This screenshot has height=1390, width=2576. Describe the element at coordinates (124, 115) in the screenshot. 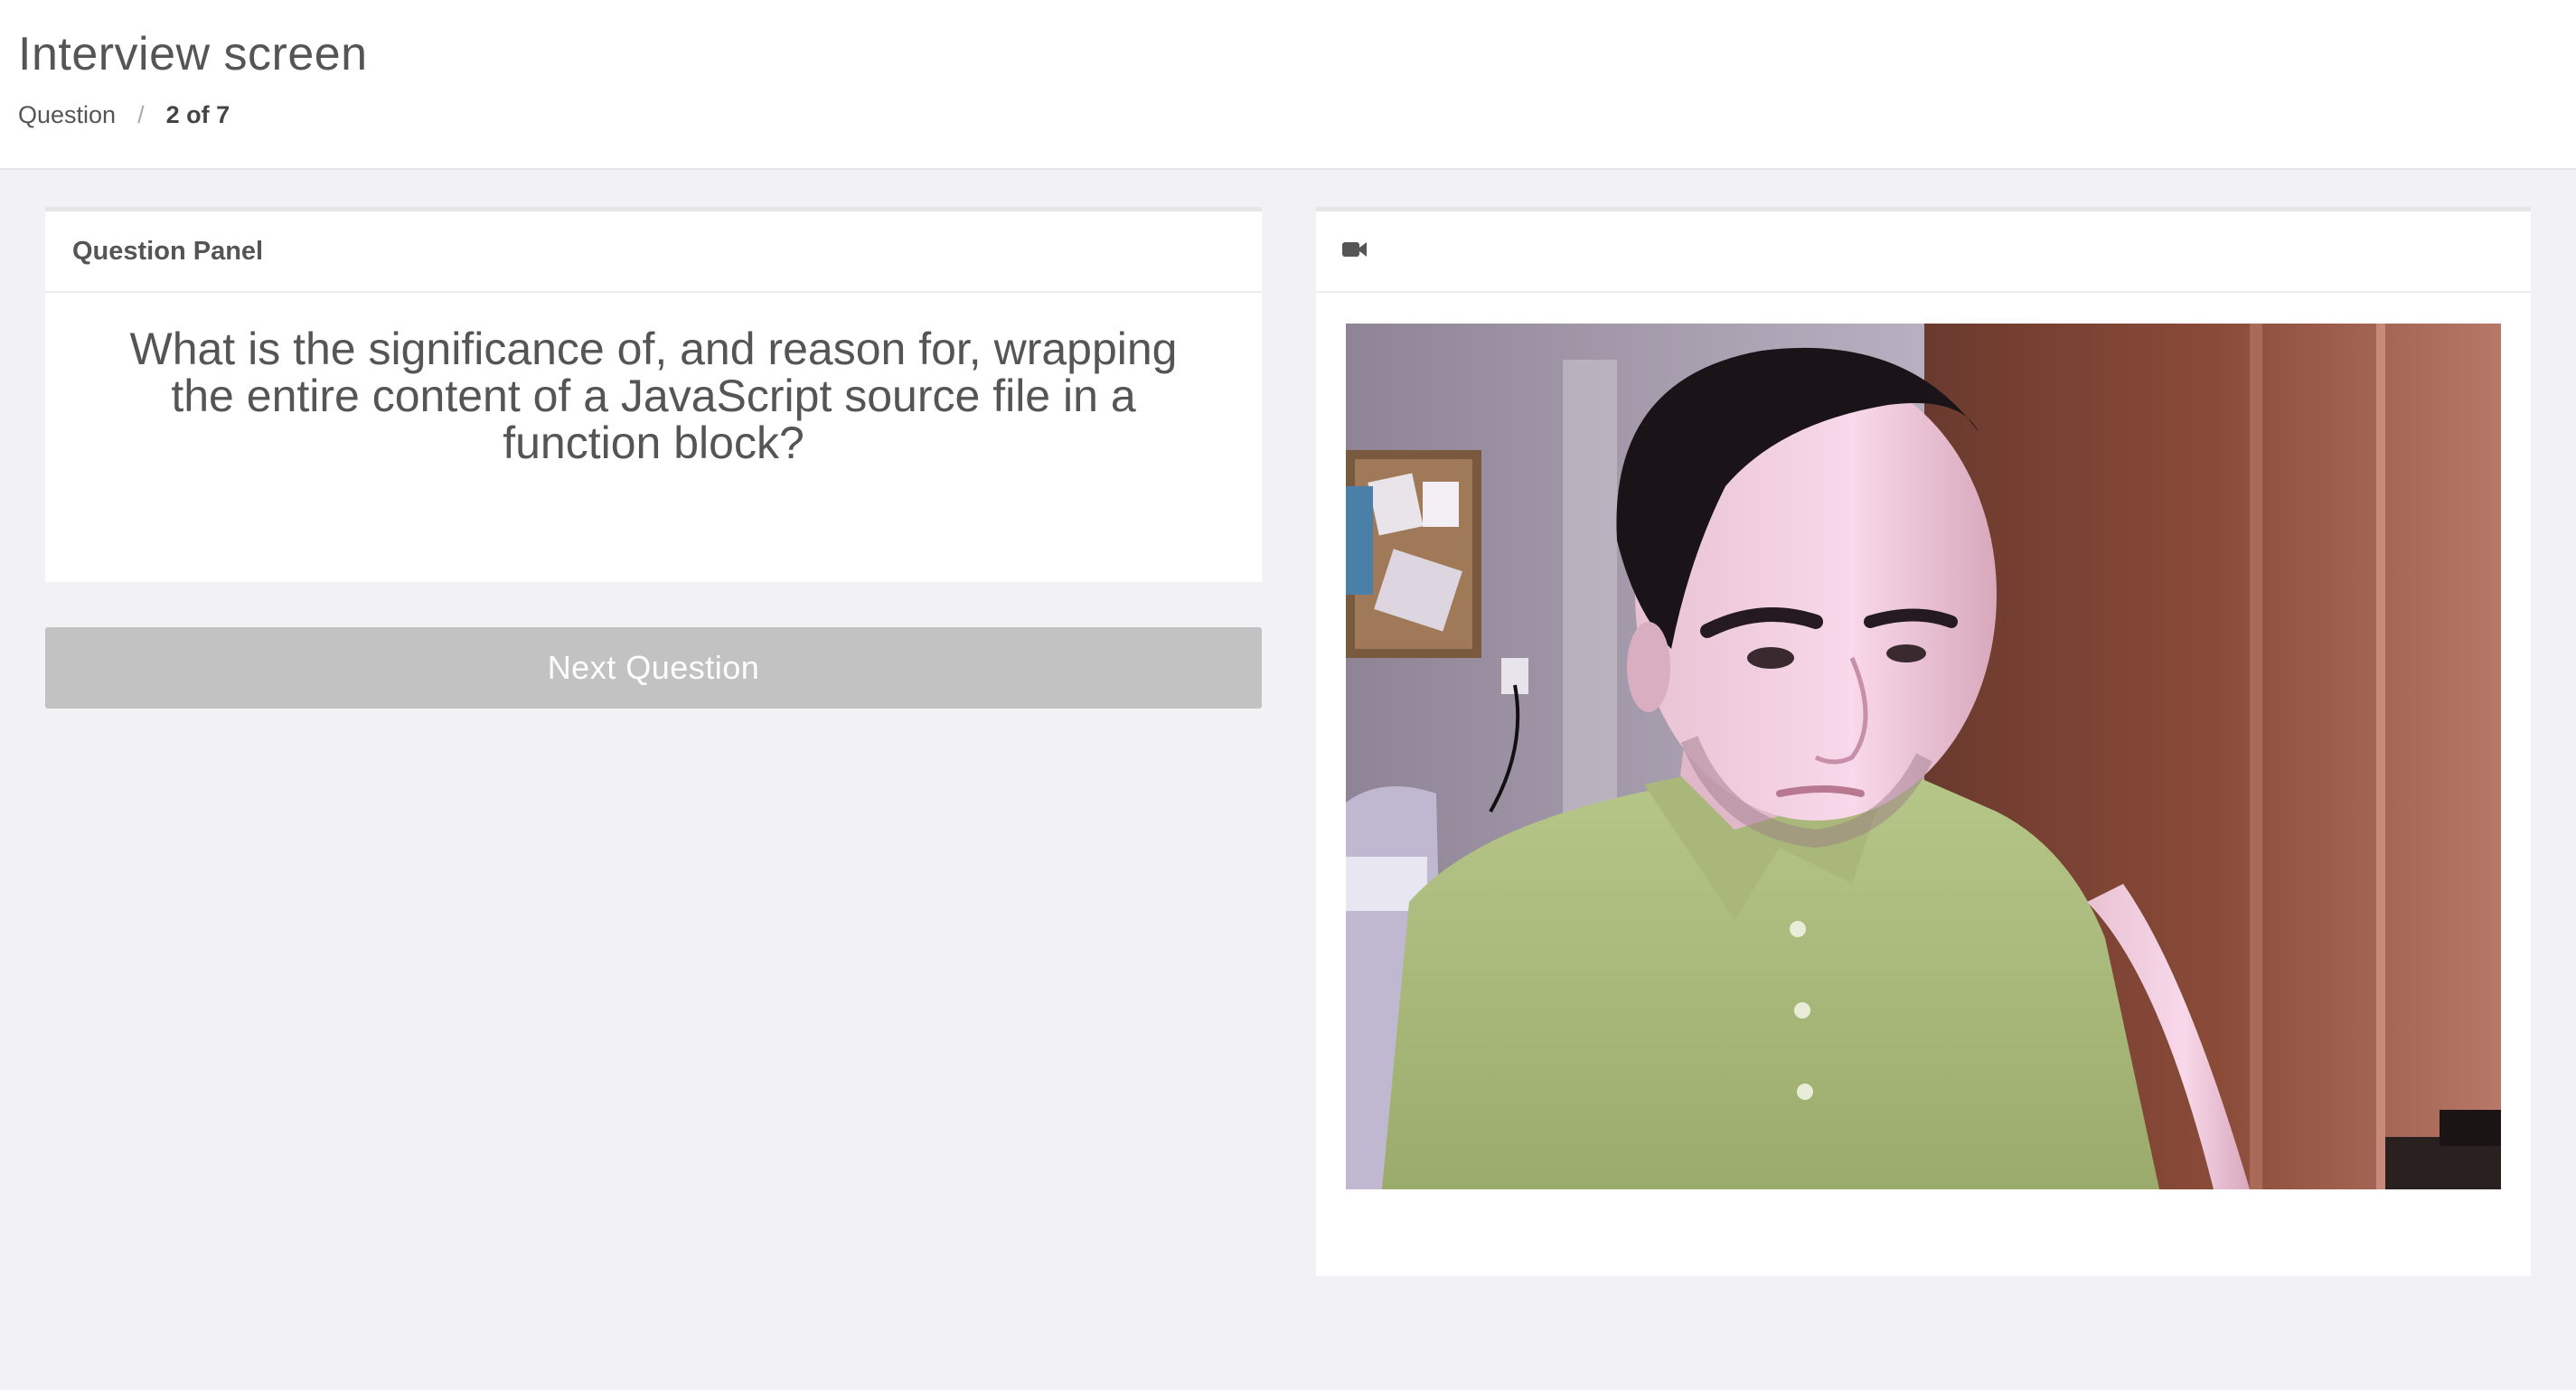

I see `breadcrumb: Question / 2 of 7` at that location.